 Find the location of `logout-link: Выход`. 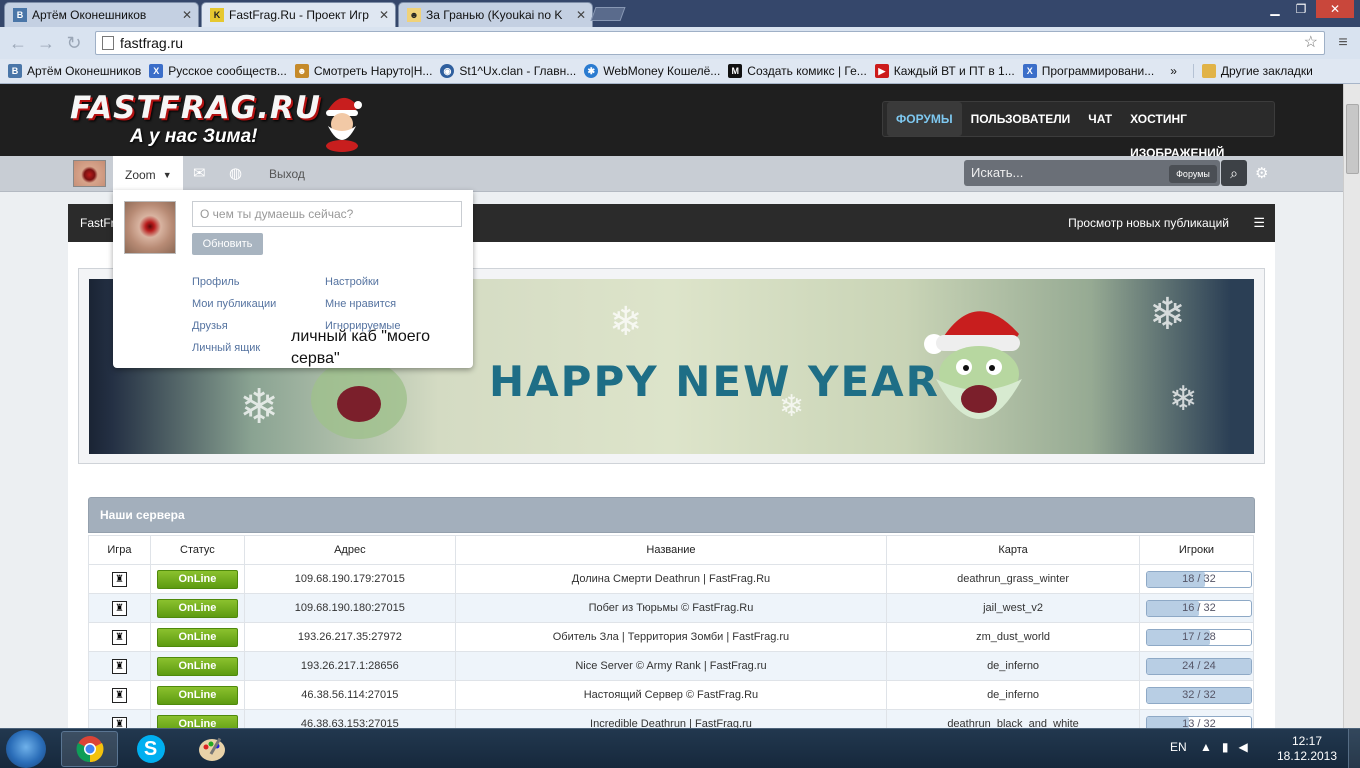

logout-link: Выход is located at coordinates (287, 174).